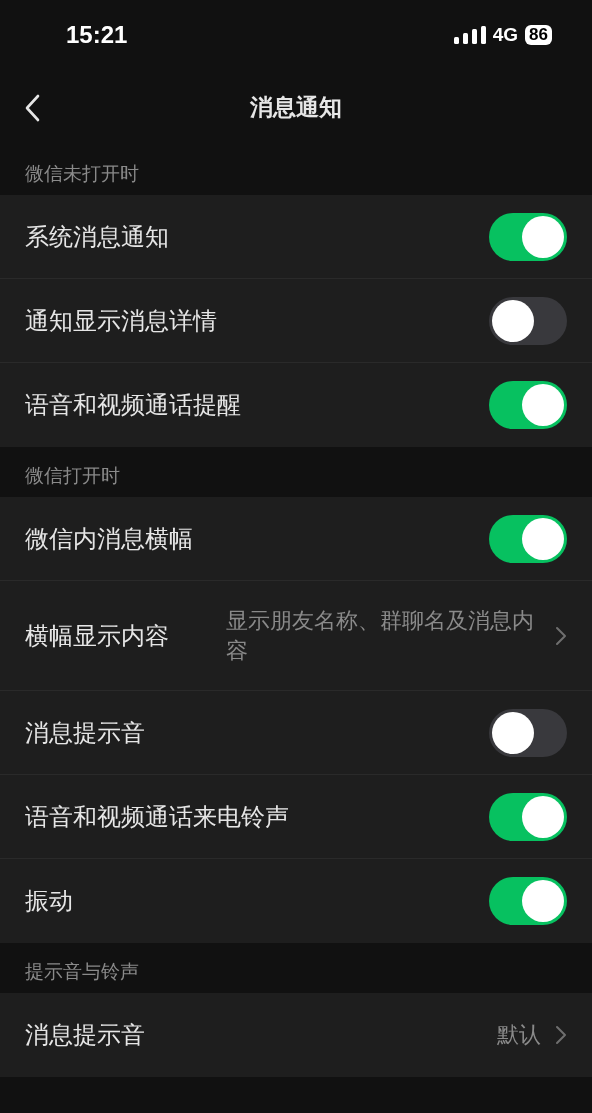 The width and height of the screenshot is (592, 1113). What do you see at coordinates (49, 901) in the screenshot?
I see `setting-label: 振动` at bounding box center [49, 901].